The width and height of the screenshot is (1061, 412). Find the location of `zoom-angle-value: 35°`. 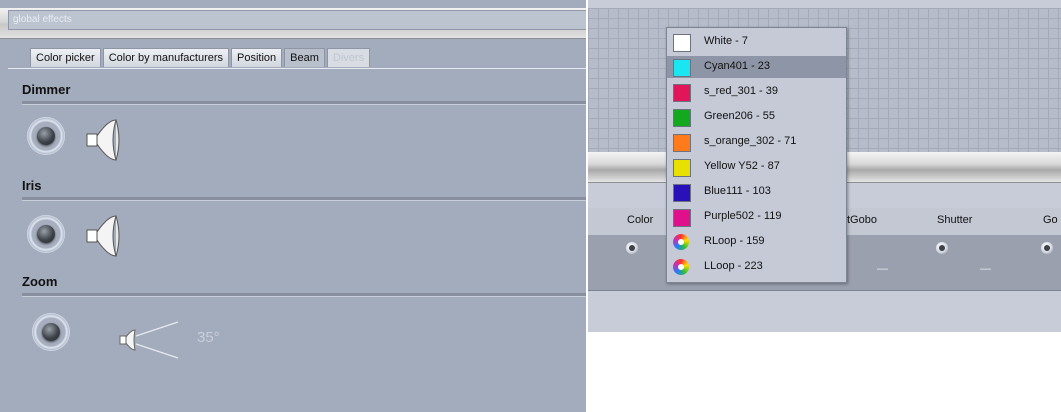

zoom-angle-value: 35° is located at coordinates (208, 337).